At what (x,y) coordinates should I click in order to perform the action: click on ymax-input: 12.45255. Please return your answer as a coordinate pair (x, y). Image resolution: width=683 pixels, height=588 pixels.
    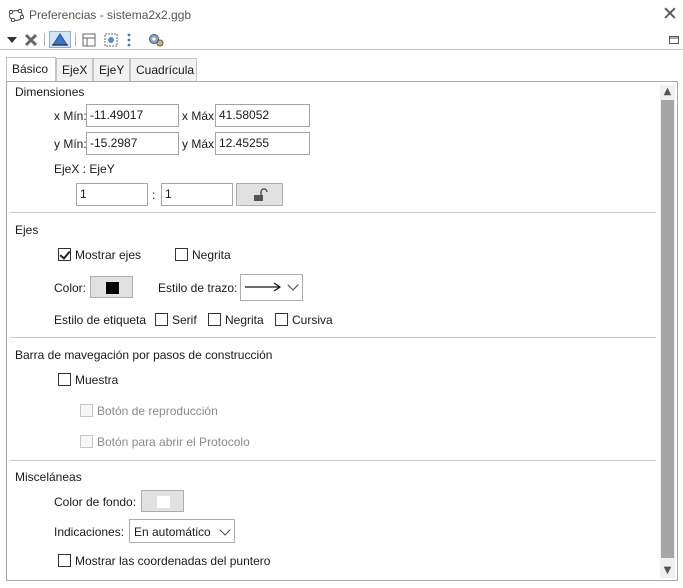
    Looking at the image, I should click on (262, 143).